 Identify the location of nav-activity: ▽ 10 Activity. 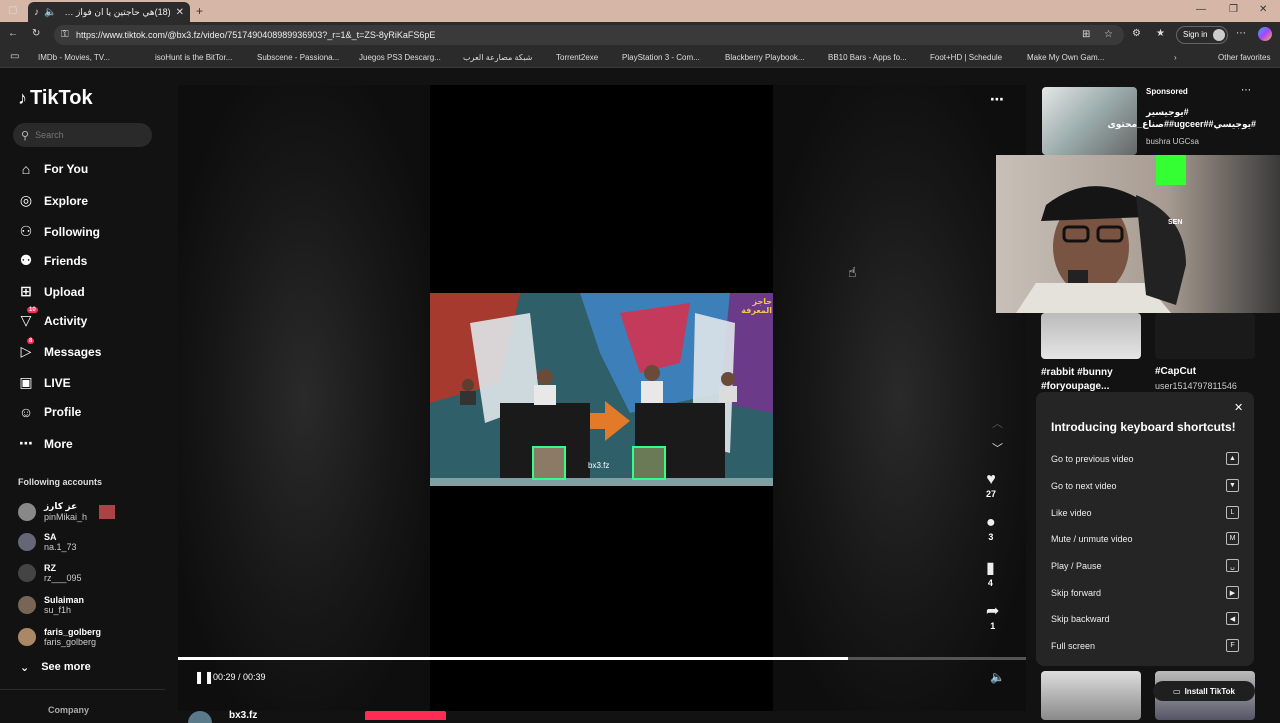
(52, 318).